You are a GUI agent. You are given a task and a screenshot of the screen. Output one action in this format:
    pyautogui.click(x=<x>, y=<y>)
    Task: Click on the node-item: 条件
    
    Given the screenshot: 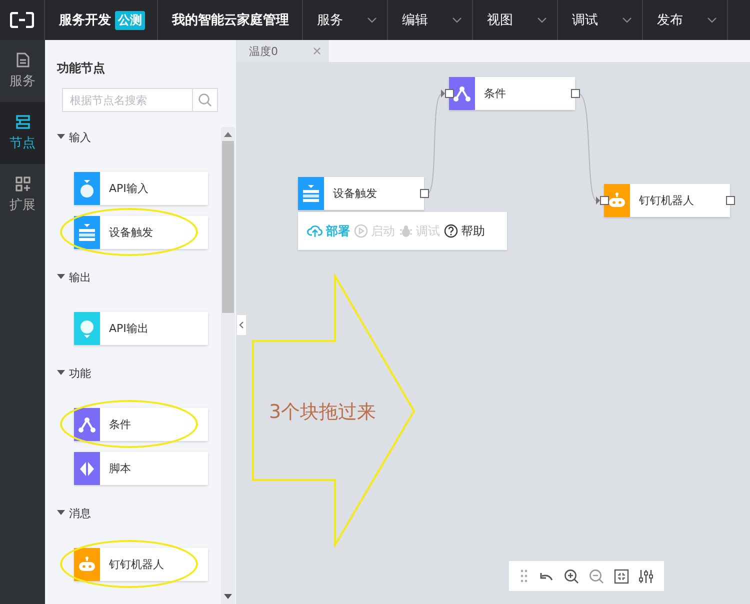 What is the action you would take?
    pyautogui.click(x=141, y=424)
    